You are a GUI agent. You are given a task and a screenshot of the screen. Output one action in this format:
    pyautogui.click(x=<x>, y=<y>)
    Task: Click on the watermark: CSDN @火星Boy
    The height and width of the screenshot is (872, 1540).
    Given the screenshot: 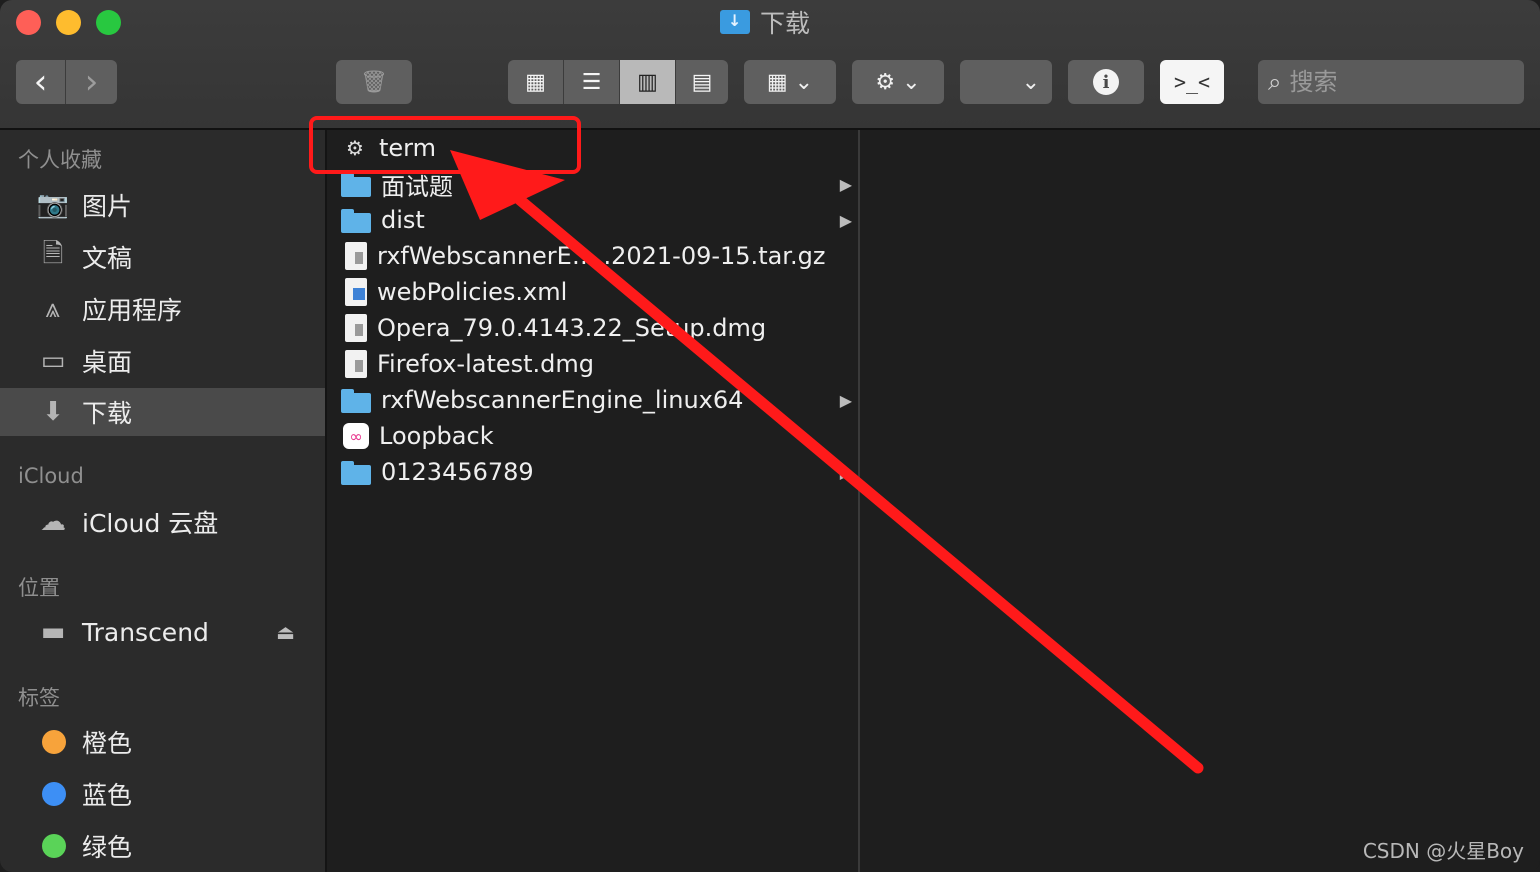 What is the action you would take?
    pyautogui.click(x=1443, y=851)
    